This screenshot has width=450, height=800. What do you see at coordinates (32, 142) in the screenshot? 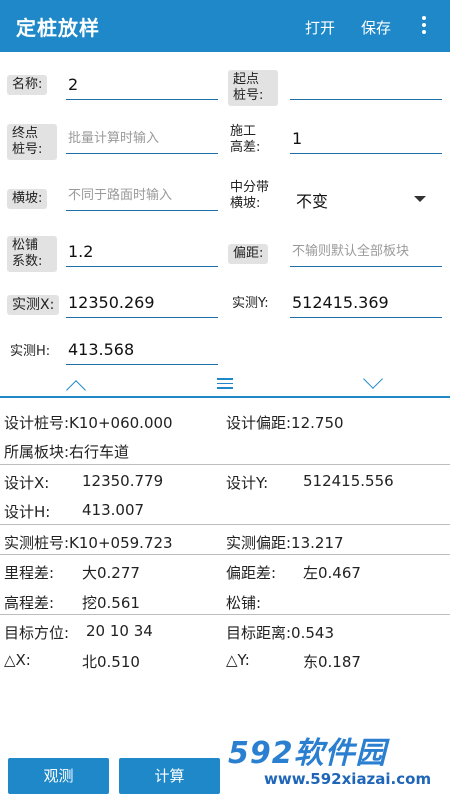
I see `end-station-label: 终点 桩号:` at bounding box center [32, 142].